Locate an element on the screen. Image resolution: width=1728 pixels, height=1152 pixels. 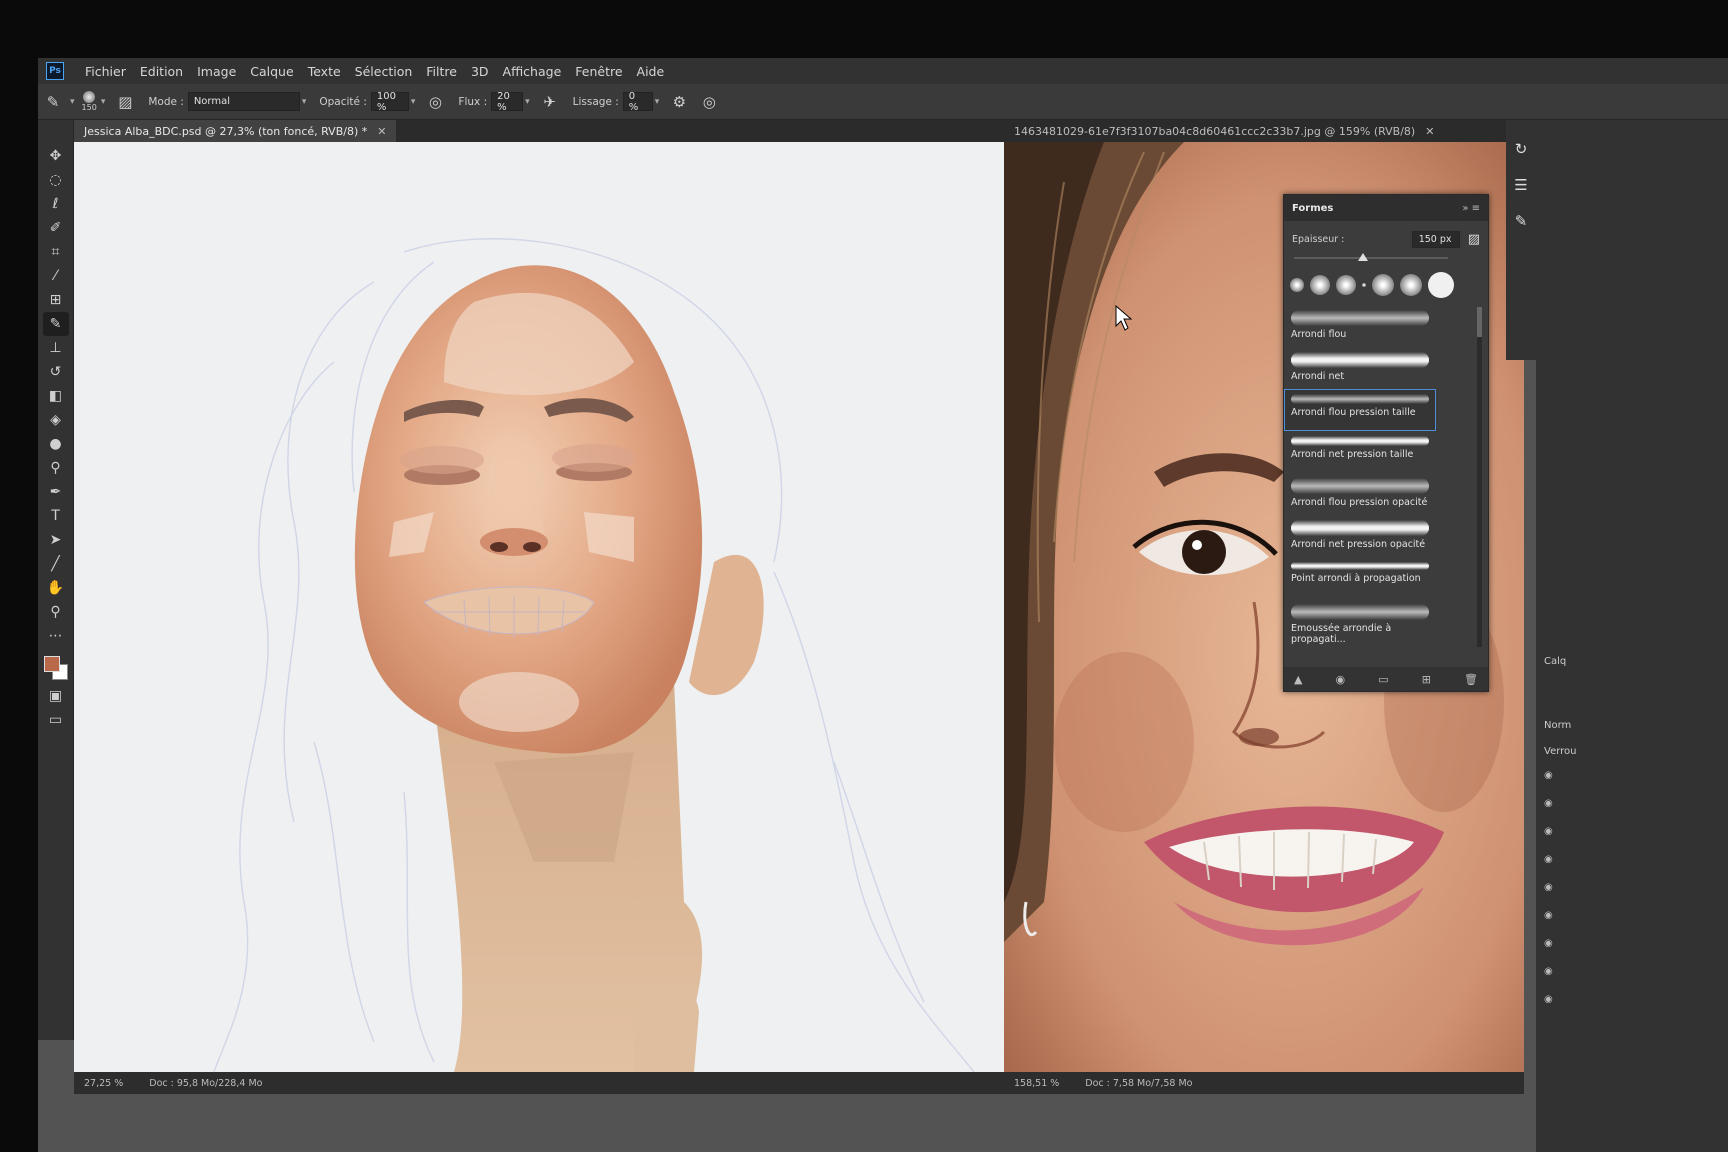
brush-preset: Arrondi net pression opacité is located at coordinates (1360, 536).